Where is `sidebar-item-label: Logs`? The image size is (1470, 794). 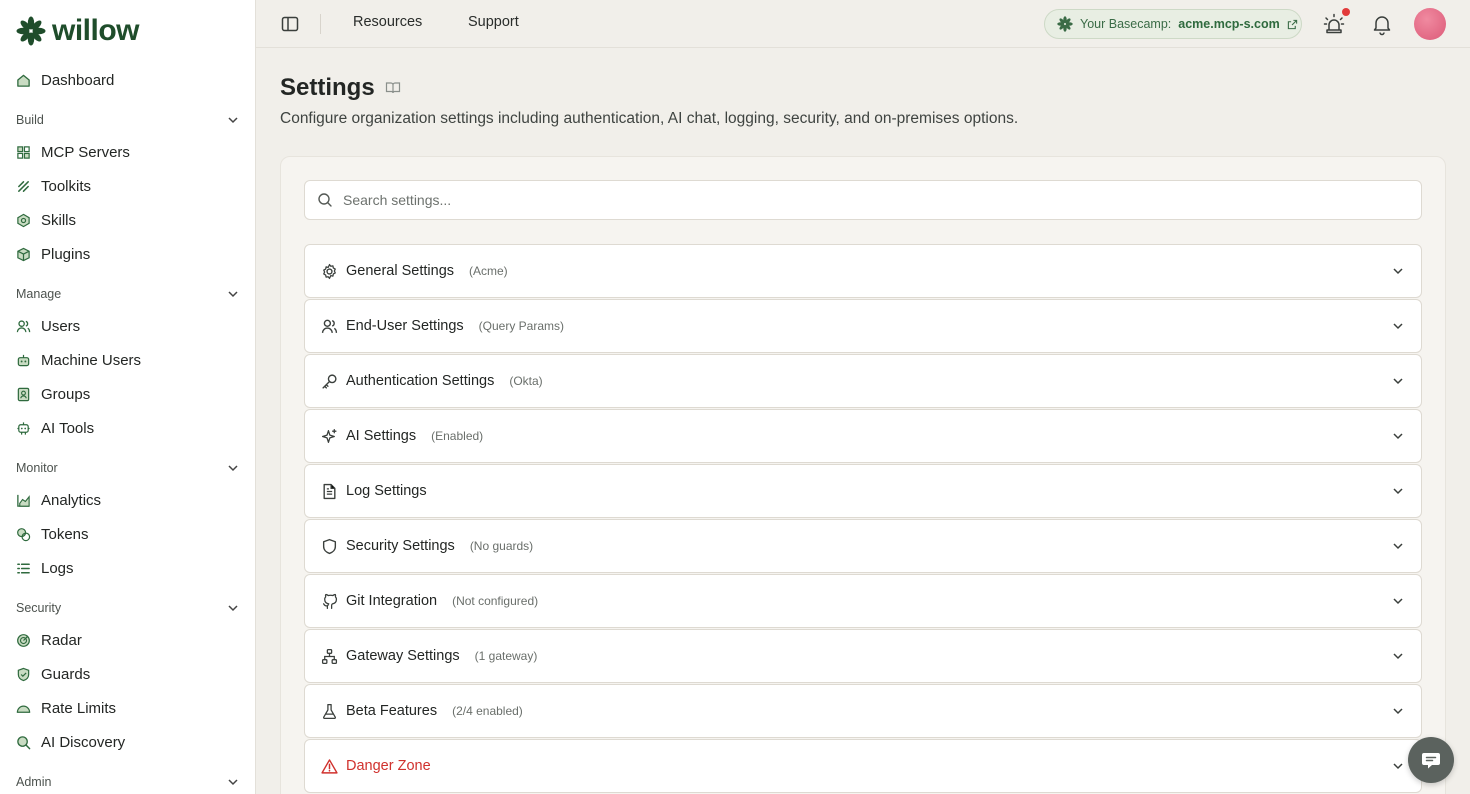 sidebar-item-label: Logs is located at coordinates (57, 568).